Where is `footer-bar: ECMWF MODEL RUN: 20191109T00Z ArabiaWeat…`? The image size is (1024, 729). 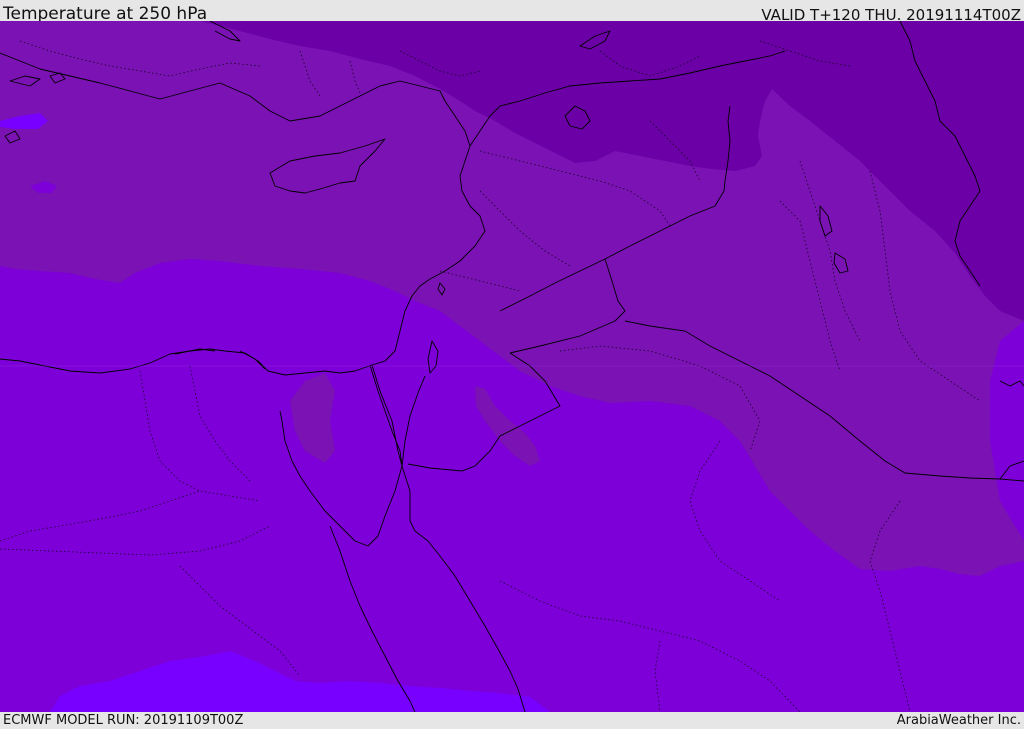 footer-bar: ECMWF MODEL RUN: 20191109T00Z ArabiaWeat… is located at coordinates (512, 720).